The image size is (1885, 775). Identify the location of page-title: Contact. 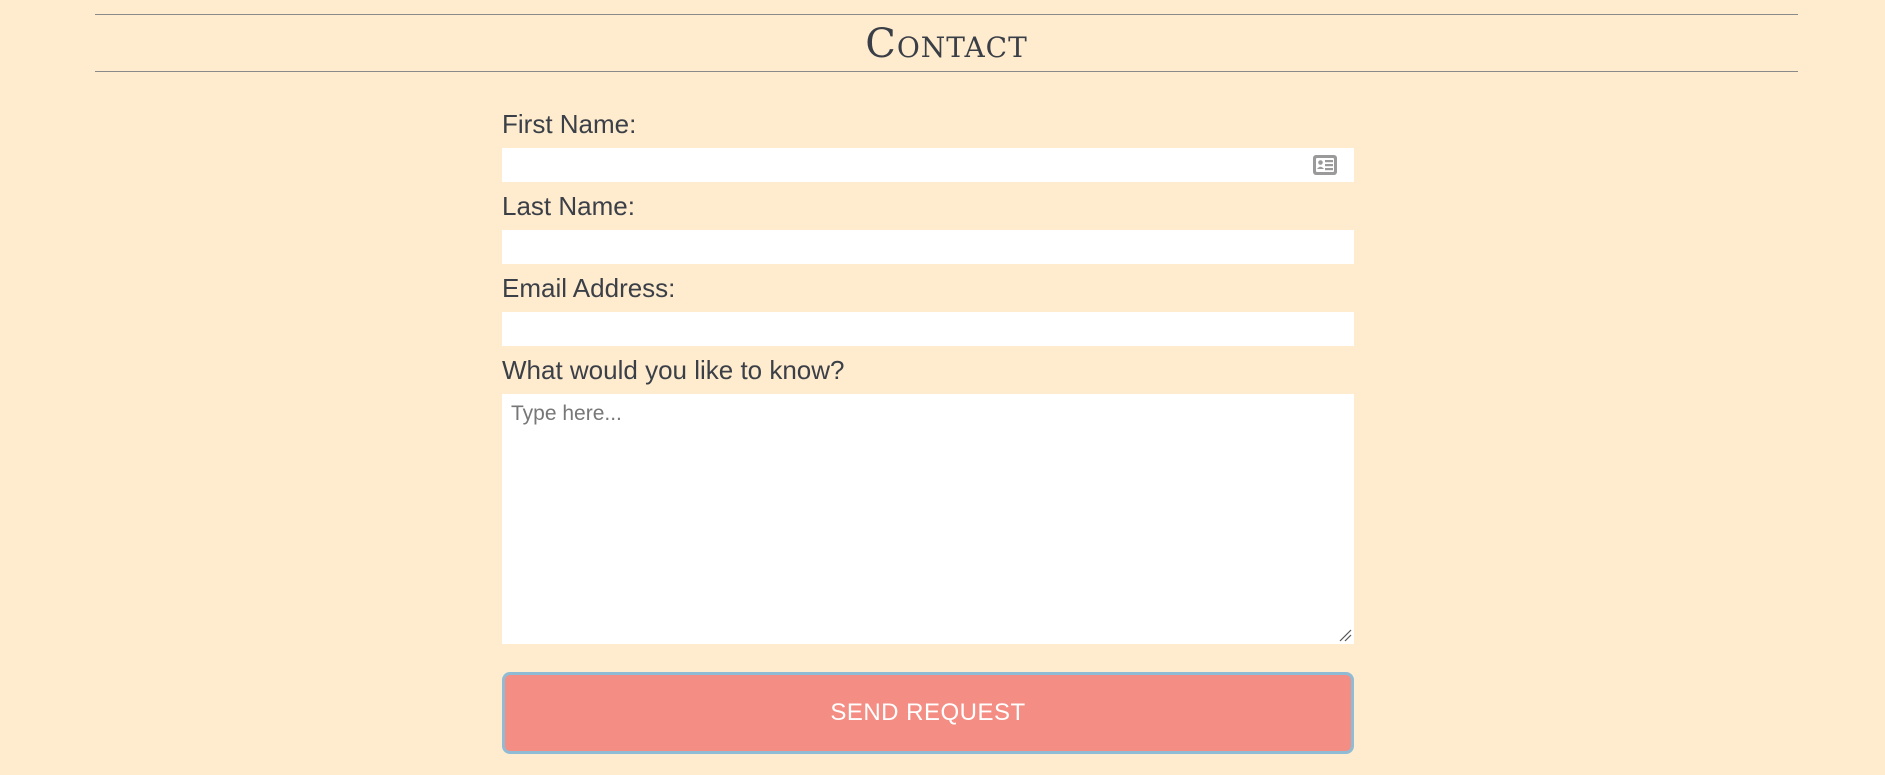
(946, 44).